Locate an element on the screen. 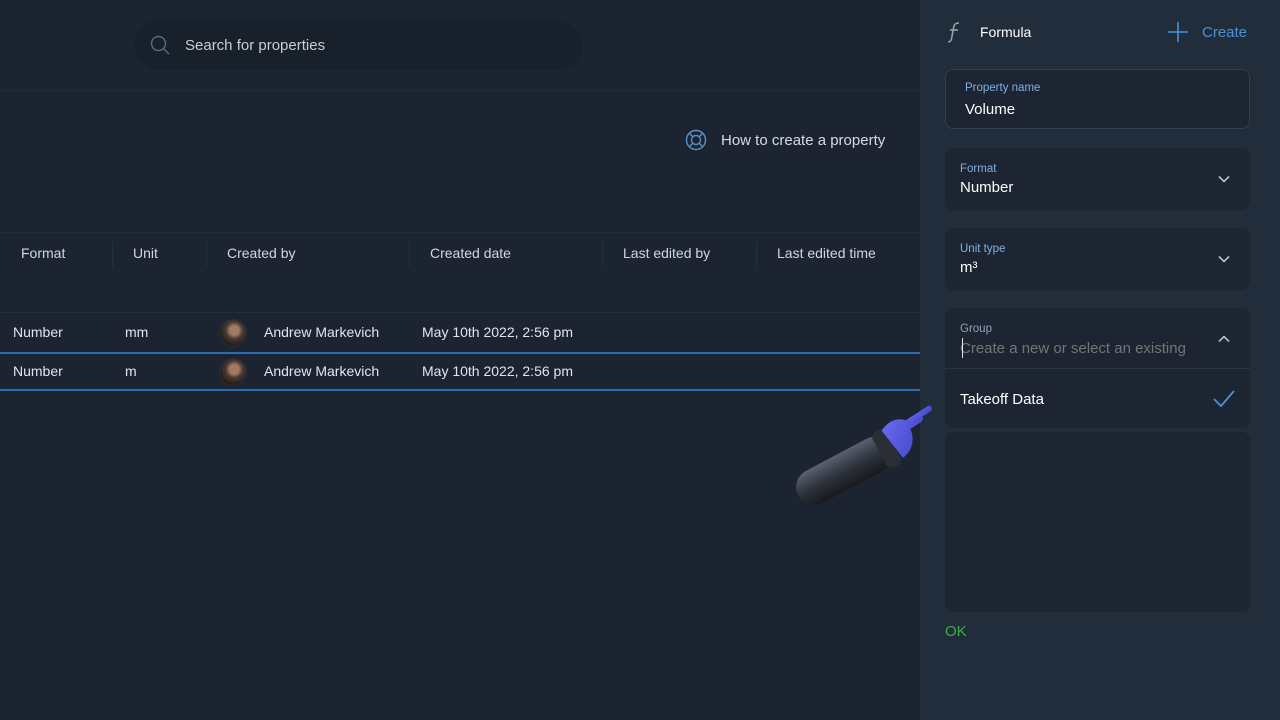 This screenshot has height=720, width=1280. column-header-created-date: Created date is located at coordinates (470, 253).